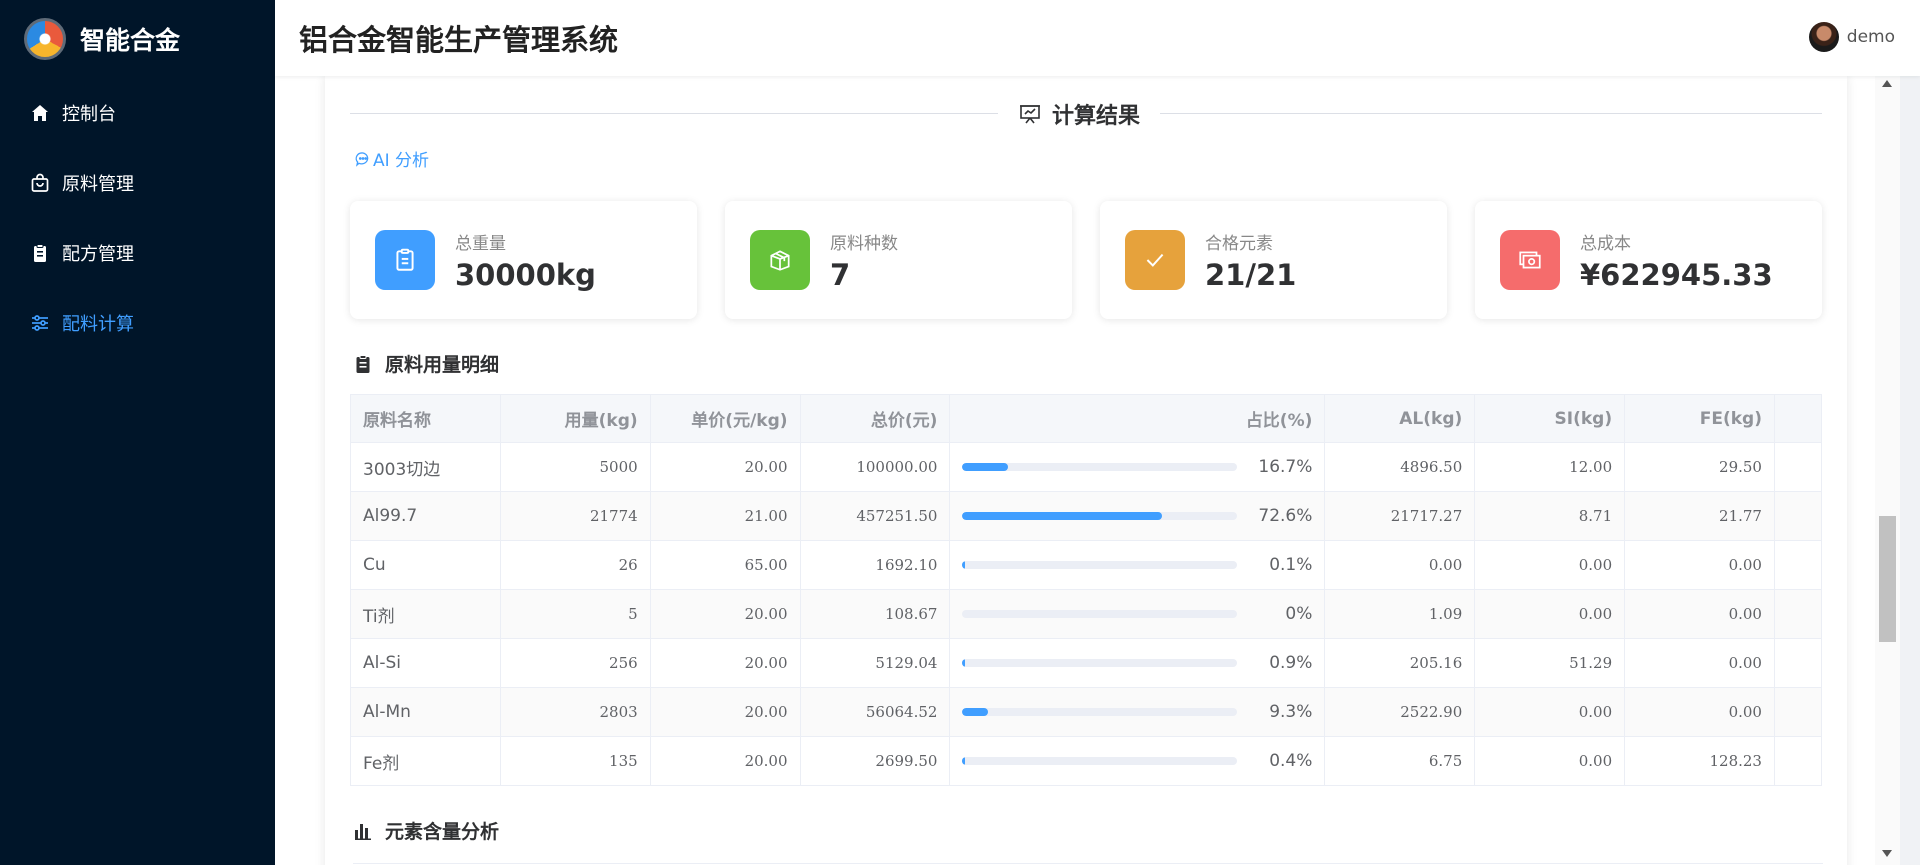 The height and width of the screenshot is (865, 1920). I want to click on table-row: Fe剂 135 20.00 2699.50 0.4% 6.75 0.00 128.23, so click(1086, 761).